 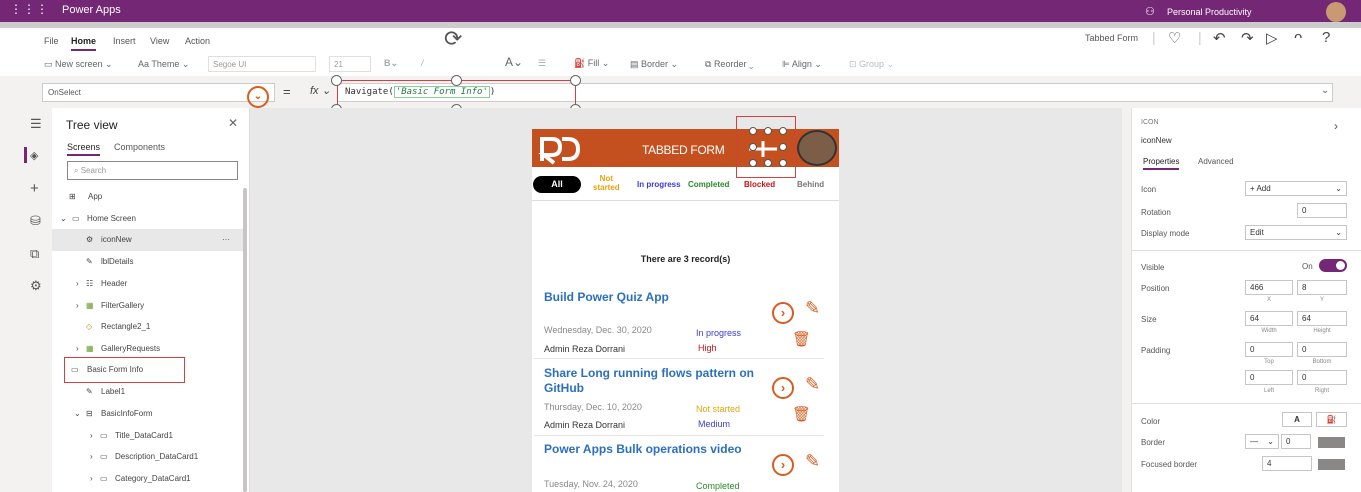 I want to click on rotation-input: 0, so click(x=1322, y=210).